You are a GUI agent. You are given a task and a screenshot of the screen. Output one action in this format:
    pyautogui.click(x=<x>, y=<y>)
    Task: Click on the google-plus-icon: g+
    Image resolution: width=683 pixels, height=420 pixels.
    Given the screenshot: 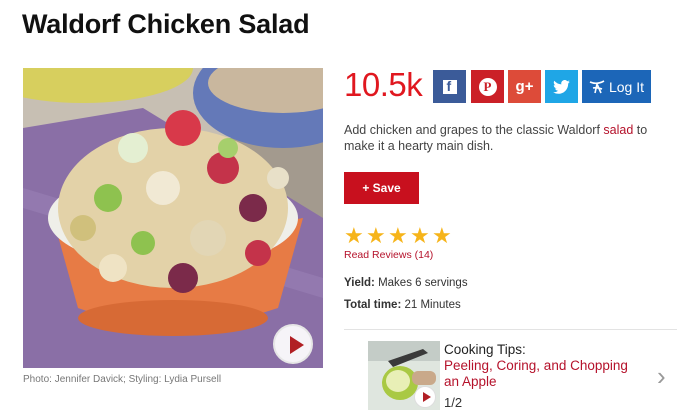 What is the action you would take?
    pyautogui.click(x=524, y=86)
    